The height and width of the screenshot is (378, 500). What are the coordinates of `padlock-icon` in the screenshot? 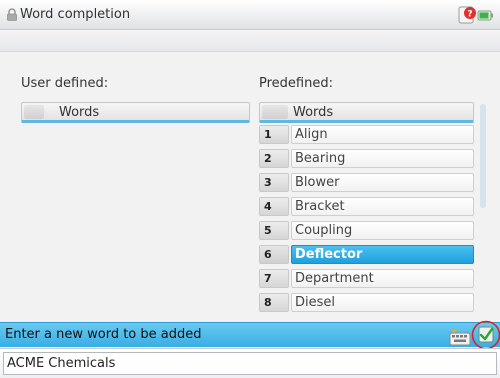 It's located at (12, 14).